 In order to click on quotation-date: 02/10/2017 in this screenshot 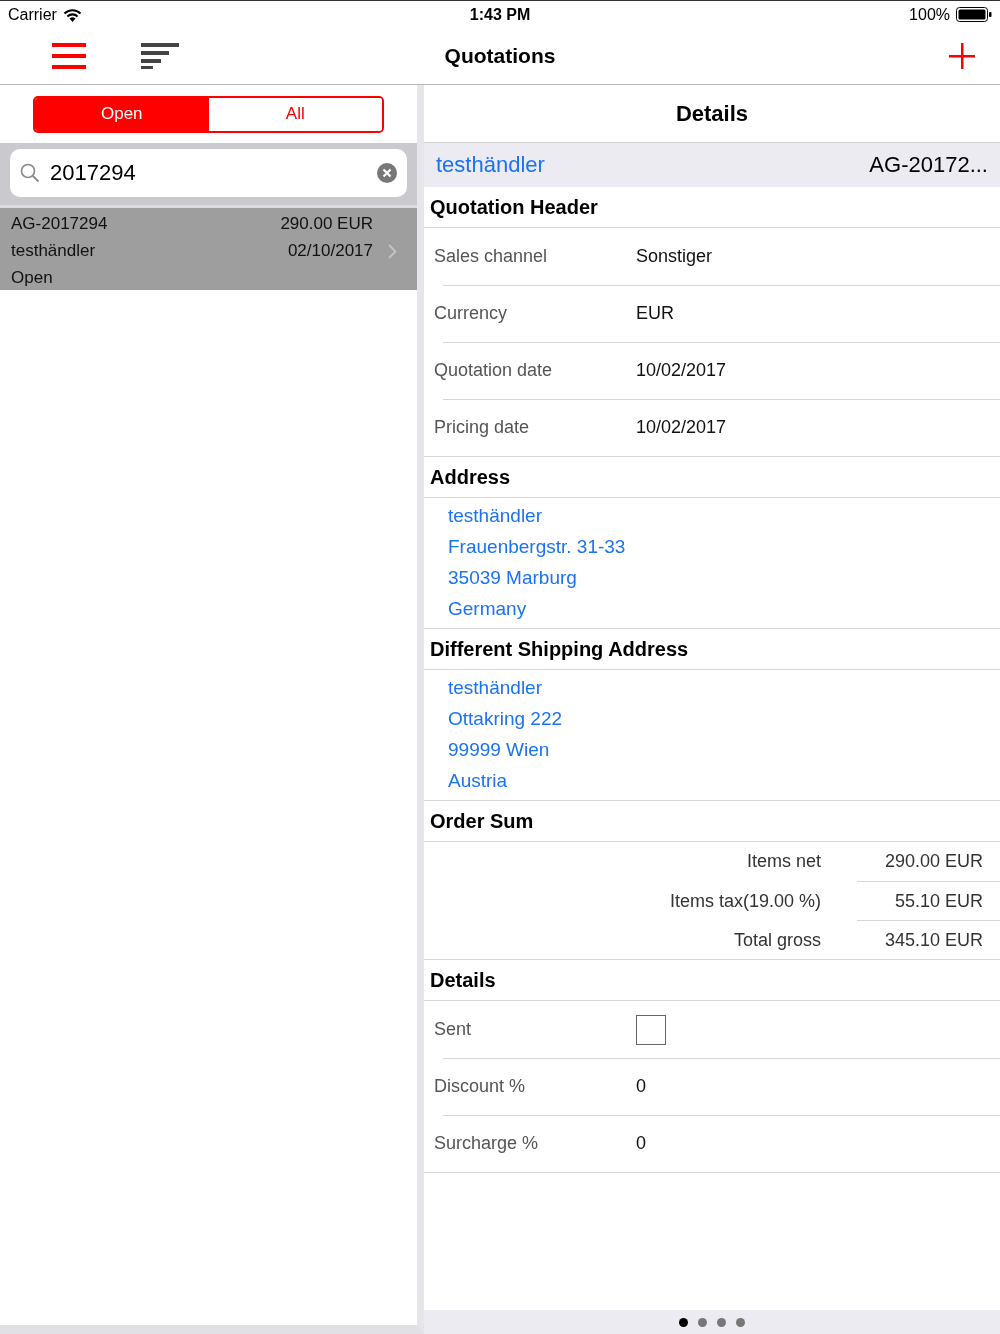, I will do `click(329, 251)`.